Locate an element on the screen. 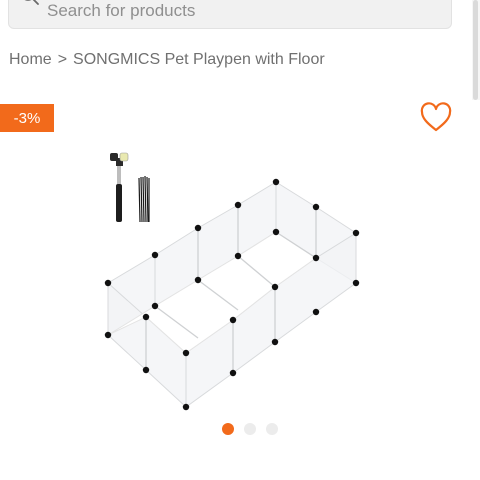  heart-icon is located at coordinates (436, 118).